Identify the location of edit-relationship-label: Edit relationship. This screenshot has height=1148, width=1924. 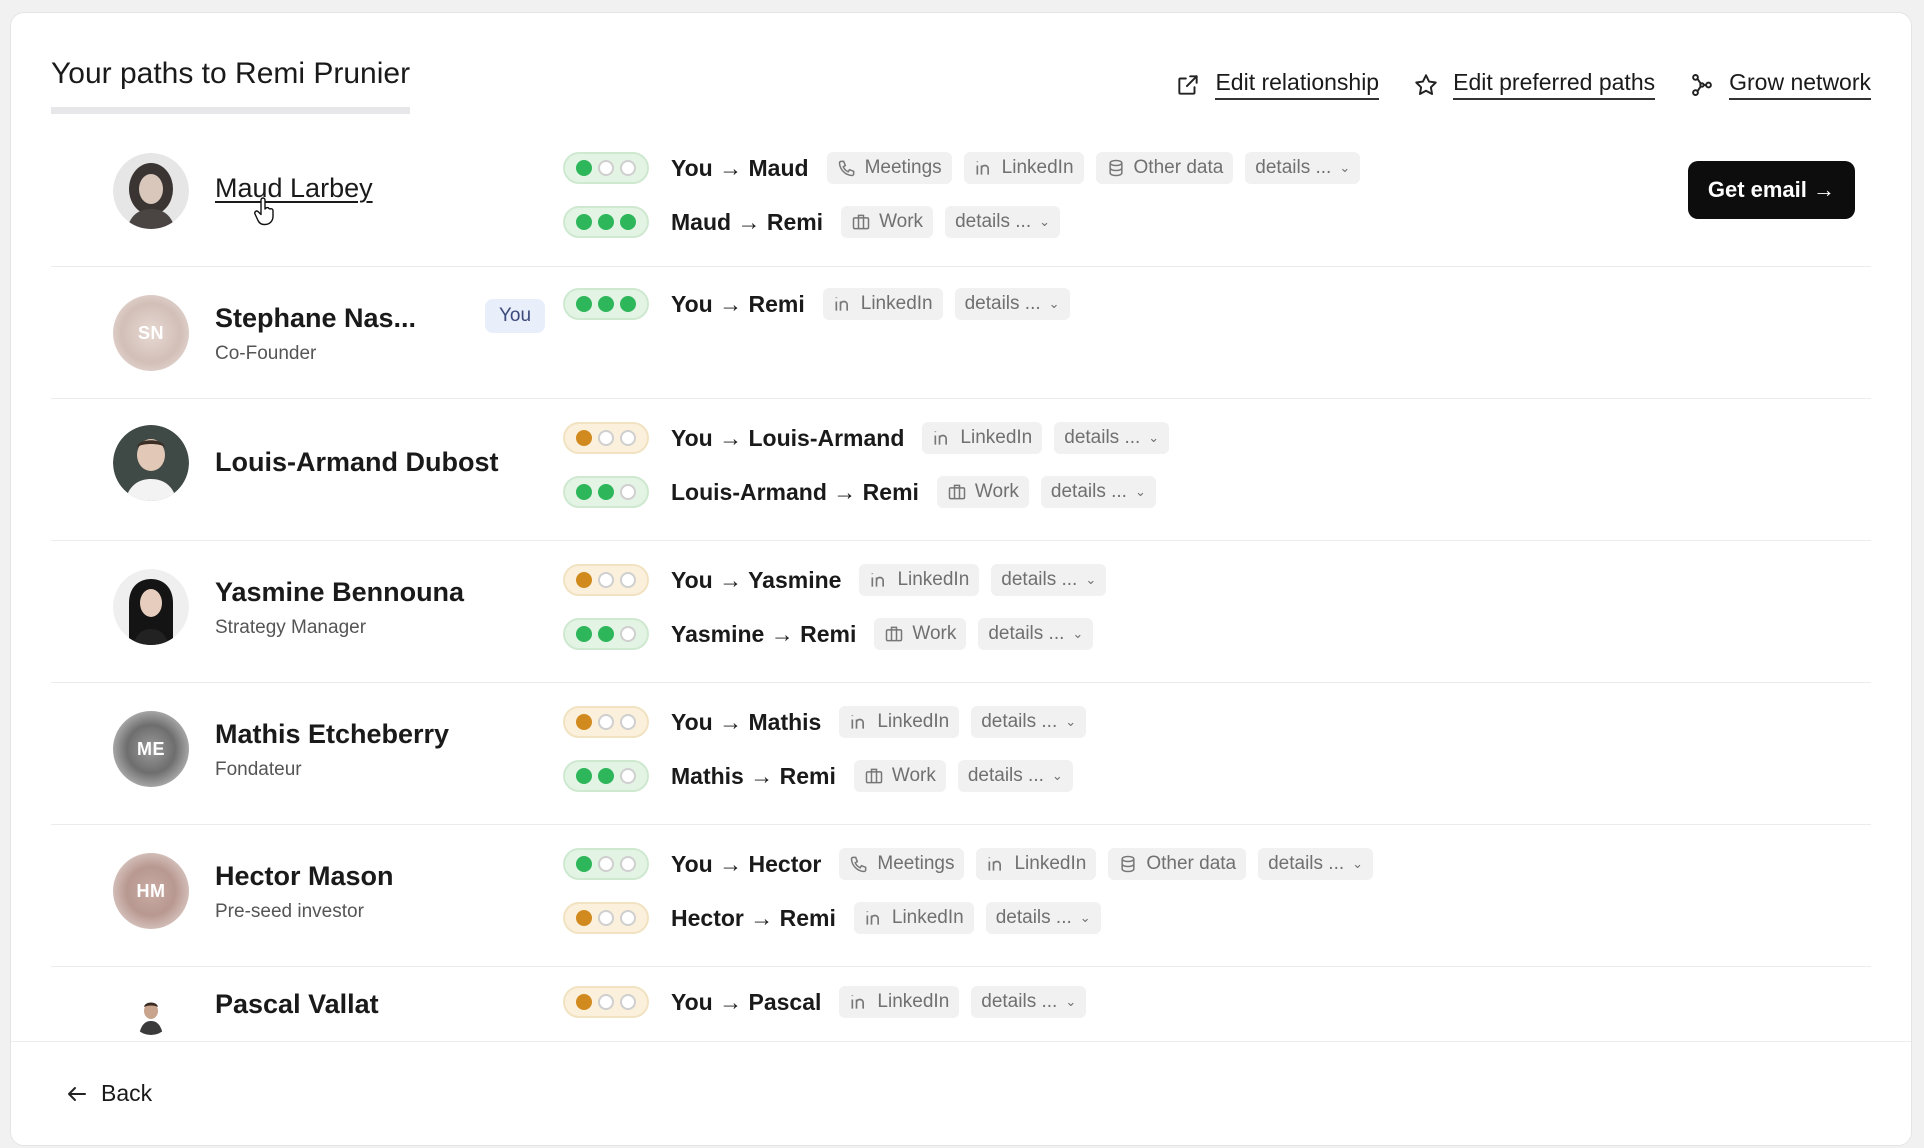
(1297, 84).